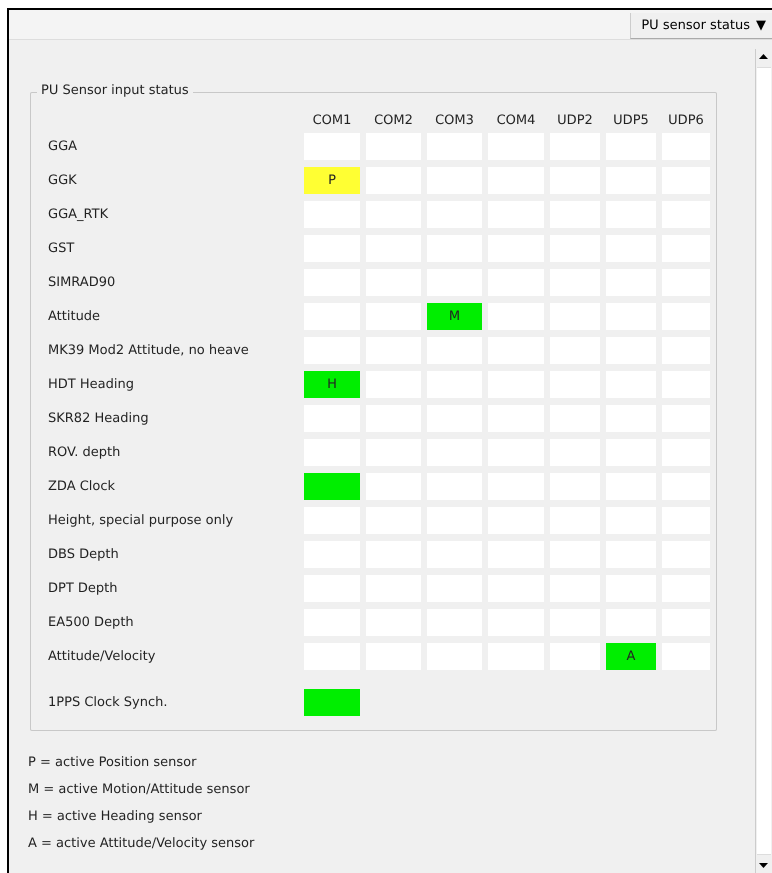 The width and height of the screenshot is (772, 873). Describe the element at coordinates (63, 180) in the screenshot. I see `row-label: GGK` at that location.